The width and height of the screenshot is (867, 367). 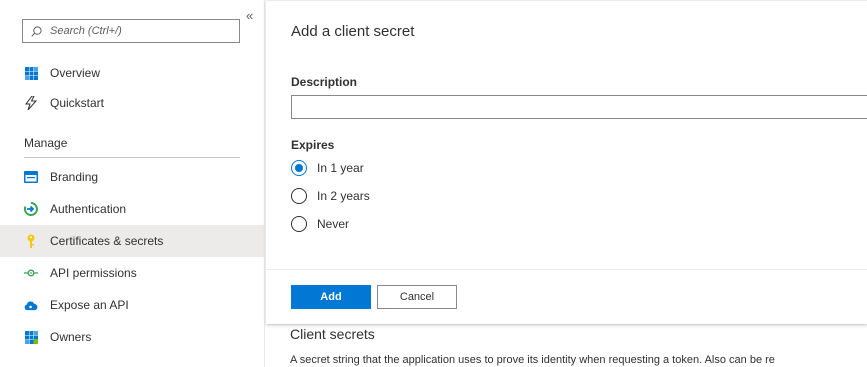 What do you see at coordinates (74, 177) in the screenshot?
I see `sidebar-item-label: Branding` at bounding box center [74, 177].